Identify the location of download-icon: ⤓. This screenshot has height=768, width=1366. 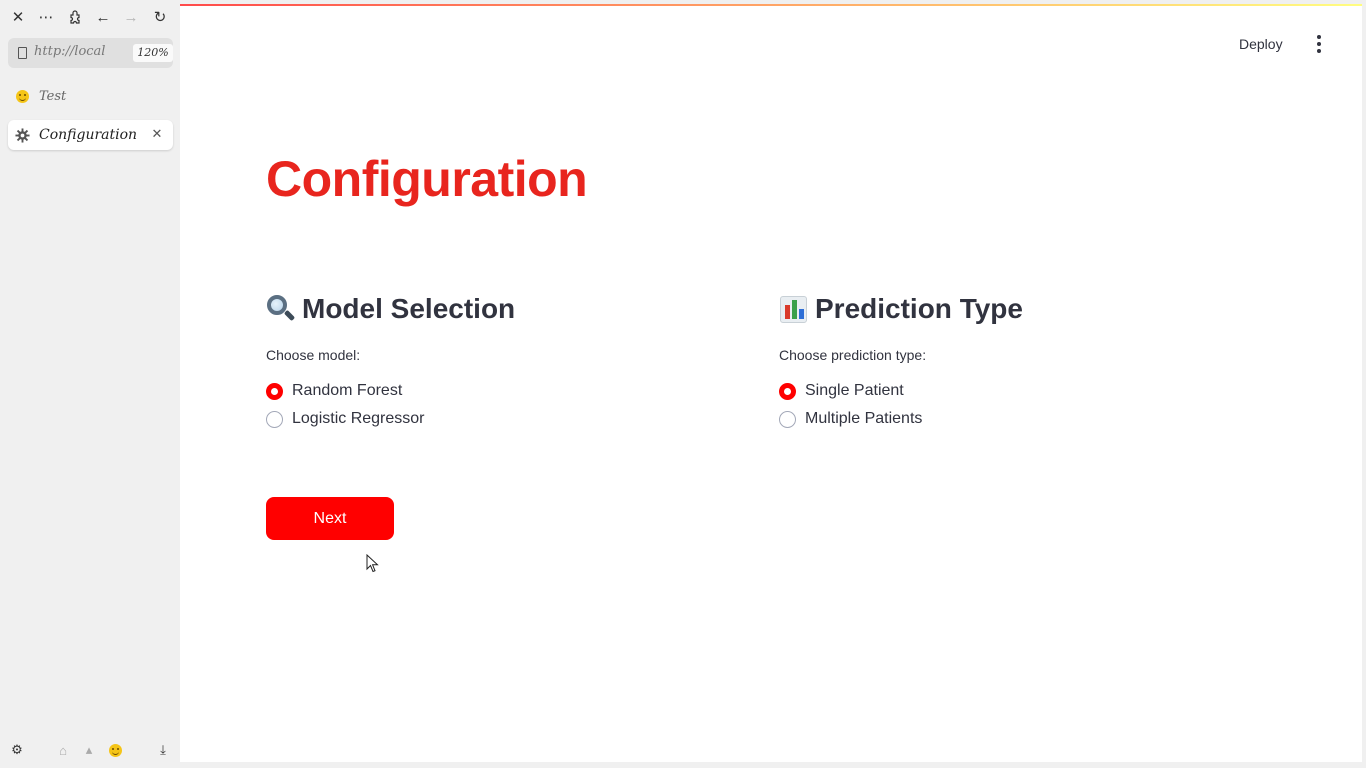
(163, 750).